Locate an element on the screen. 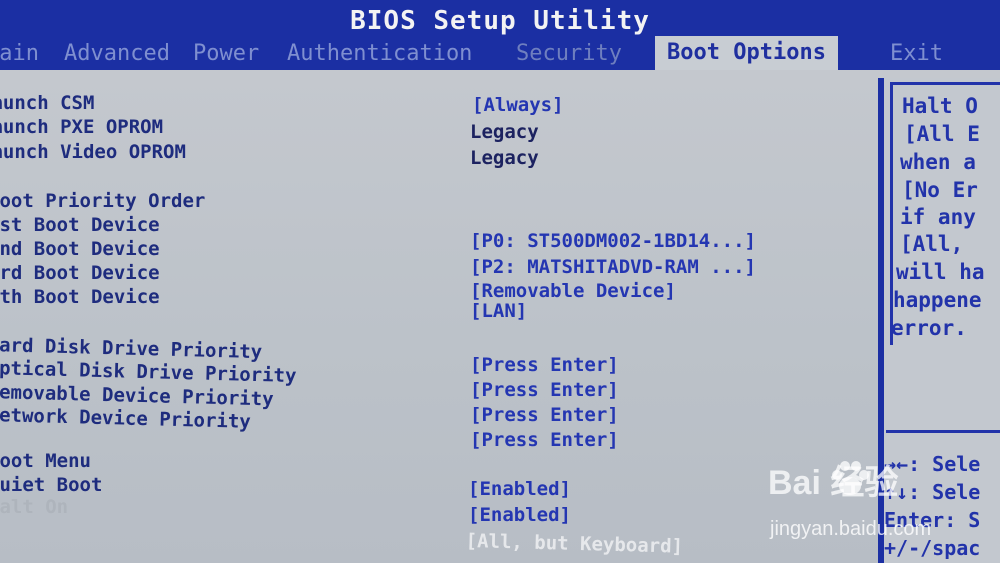 Image resolution: width=1000 pixels, height=563 pixels. help-line: Halt O is located at coordinates (940, 106).